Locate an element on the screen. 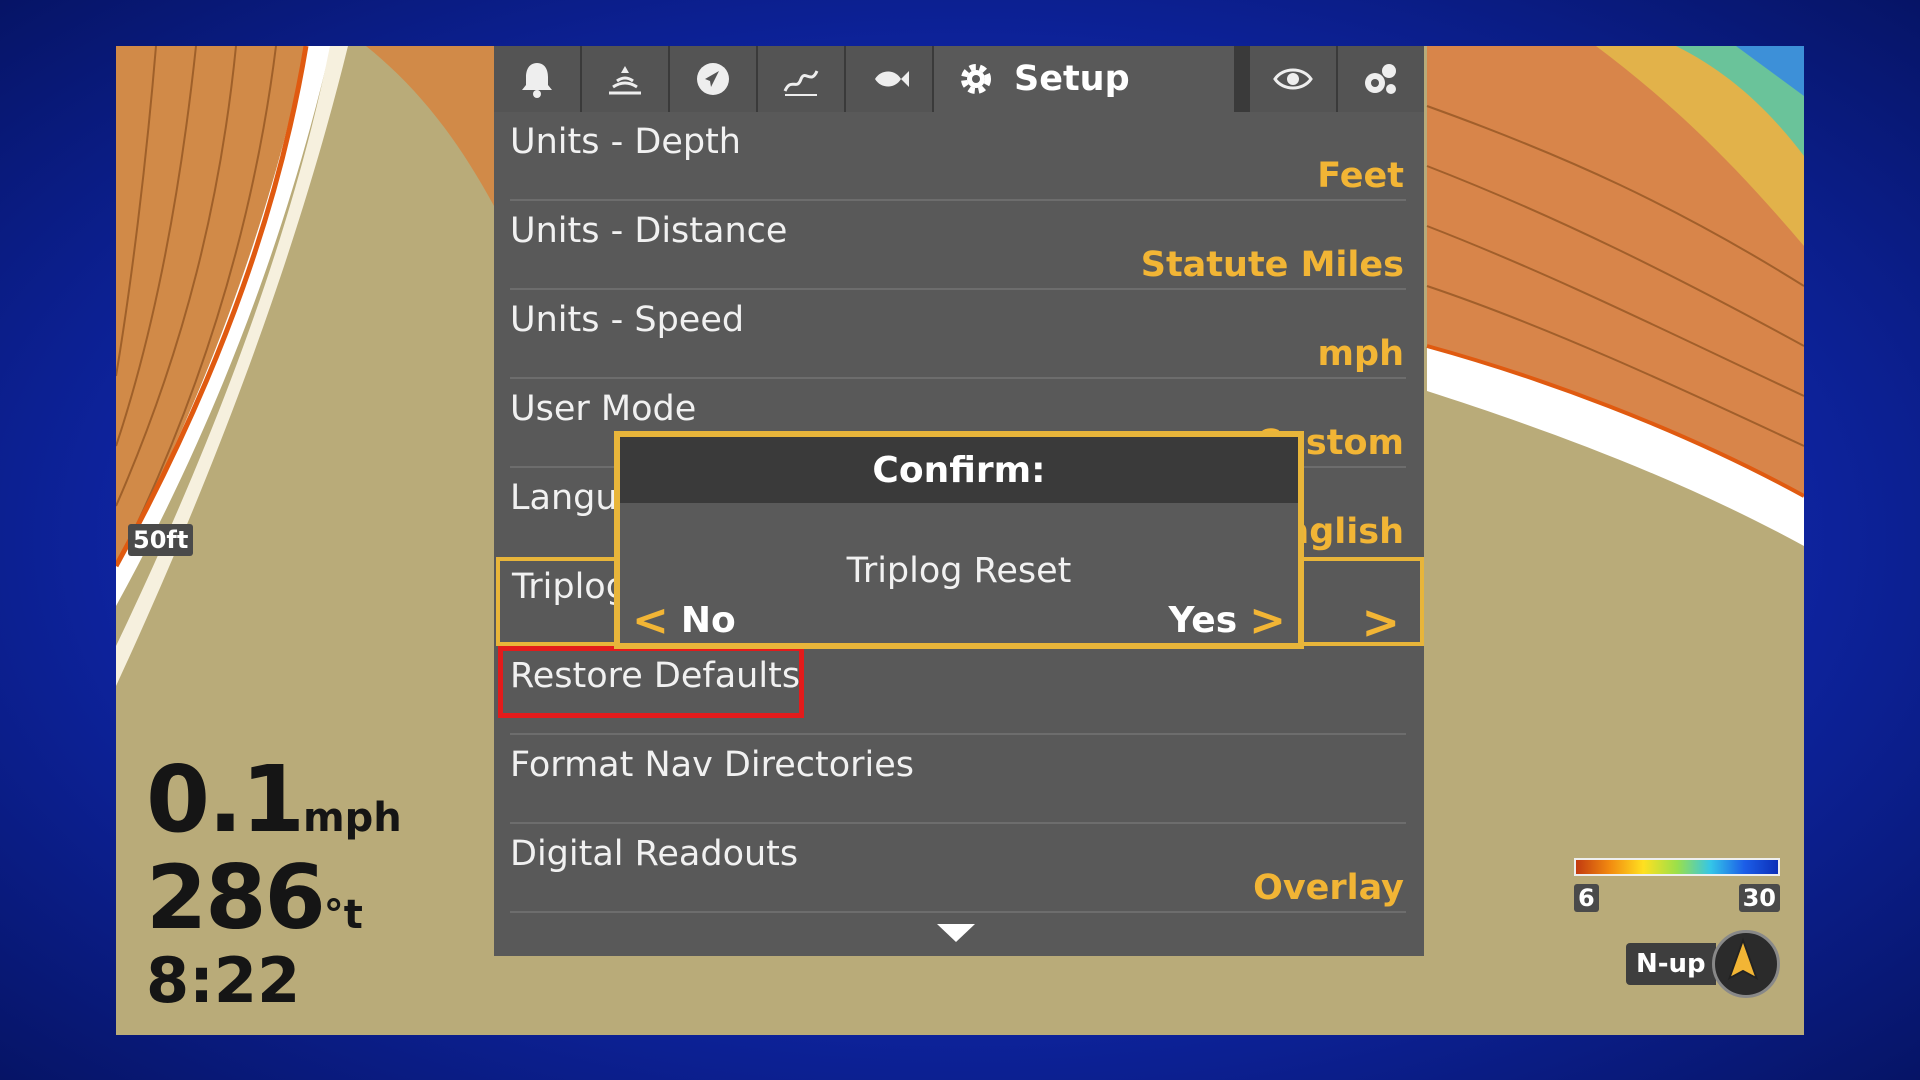  gear-icon is located at coordinates (976, 79).